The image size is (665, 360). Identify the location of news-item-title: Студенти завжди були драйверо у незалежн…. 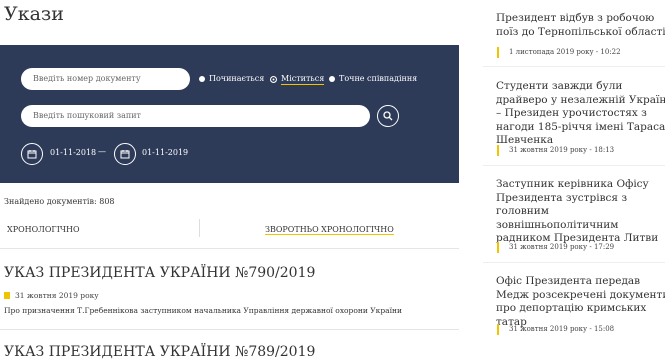
(580, 114).